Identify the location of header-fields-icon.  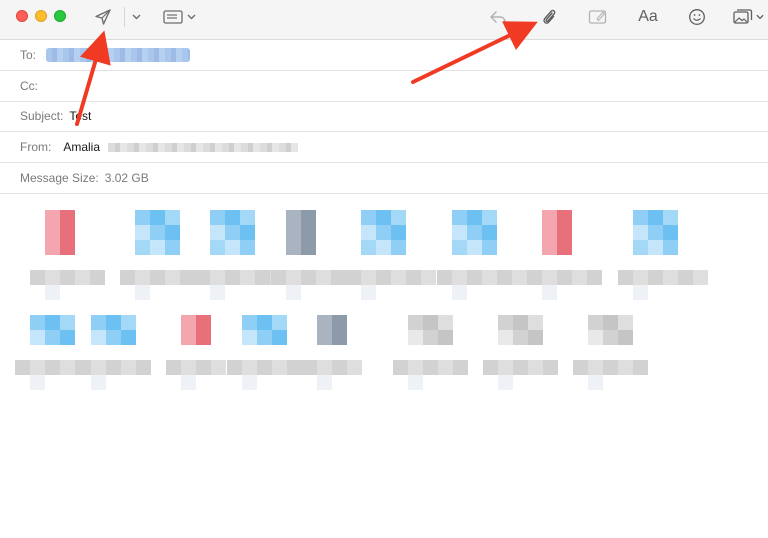
(172, 17).